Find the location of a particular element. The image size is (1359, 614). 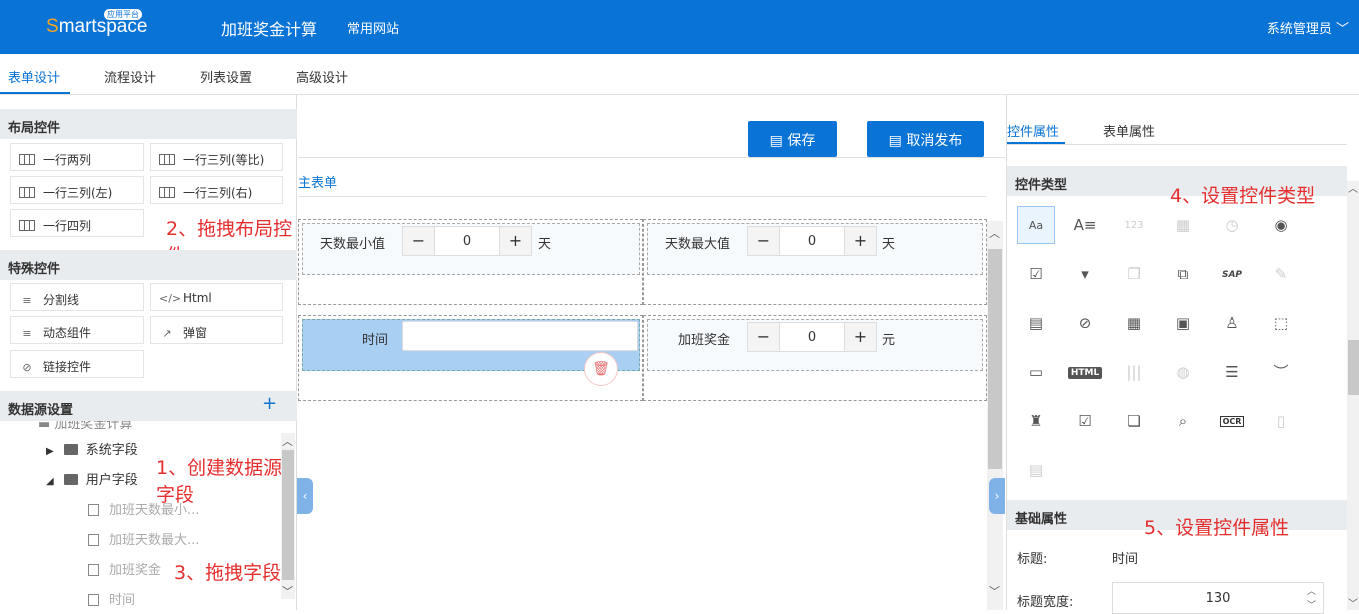

popup-control: ↗ 弹窗 is located at coordinates (216, 330).